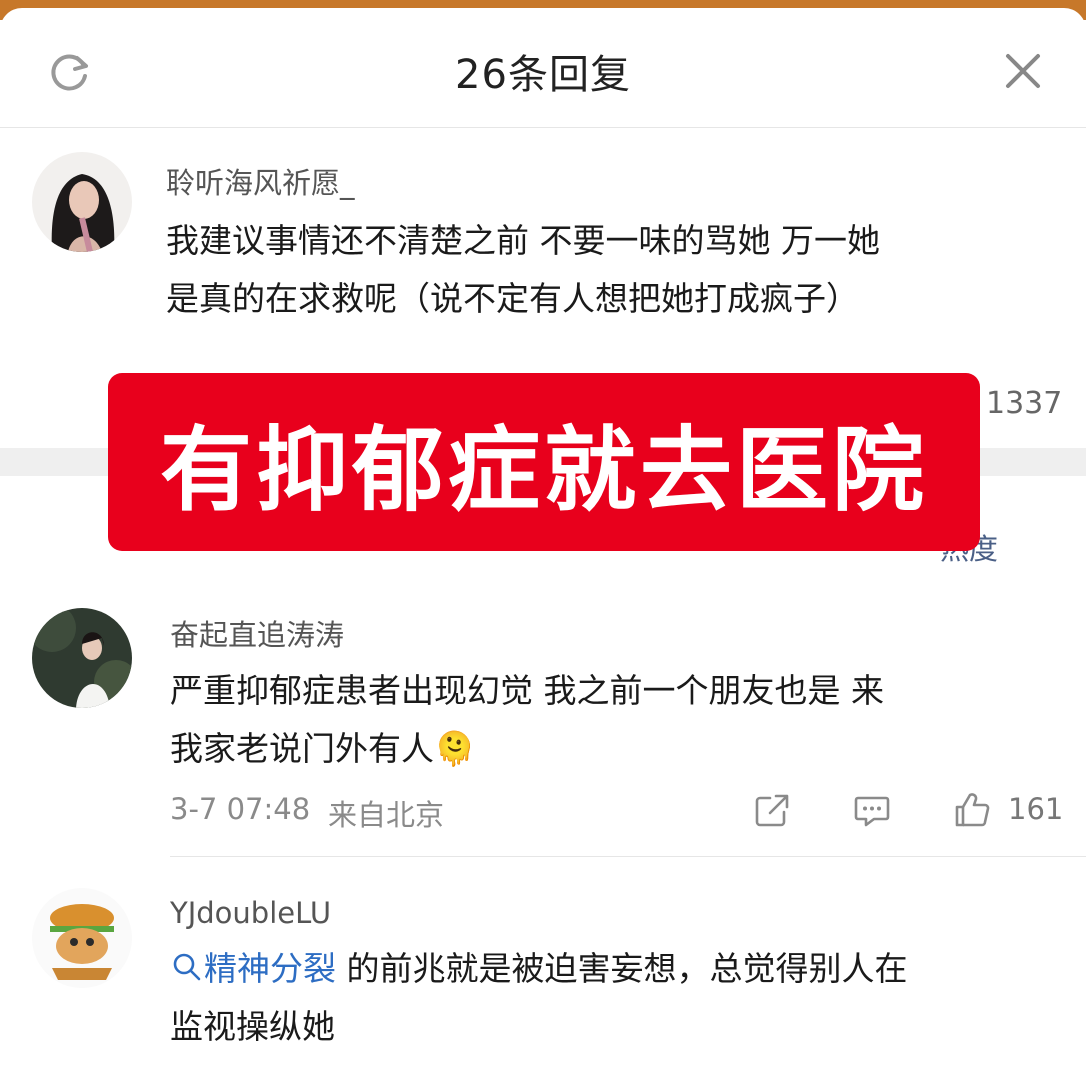 Image resolution: width=1086 pixels, height=1080 pixels. Describe the element at coordinates (543, 75) in the screenshot. I see `page-title: 26条回复` at that location.